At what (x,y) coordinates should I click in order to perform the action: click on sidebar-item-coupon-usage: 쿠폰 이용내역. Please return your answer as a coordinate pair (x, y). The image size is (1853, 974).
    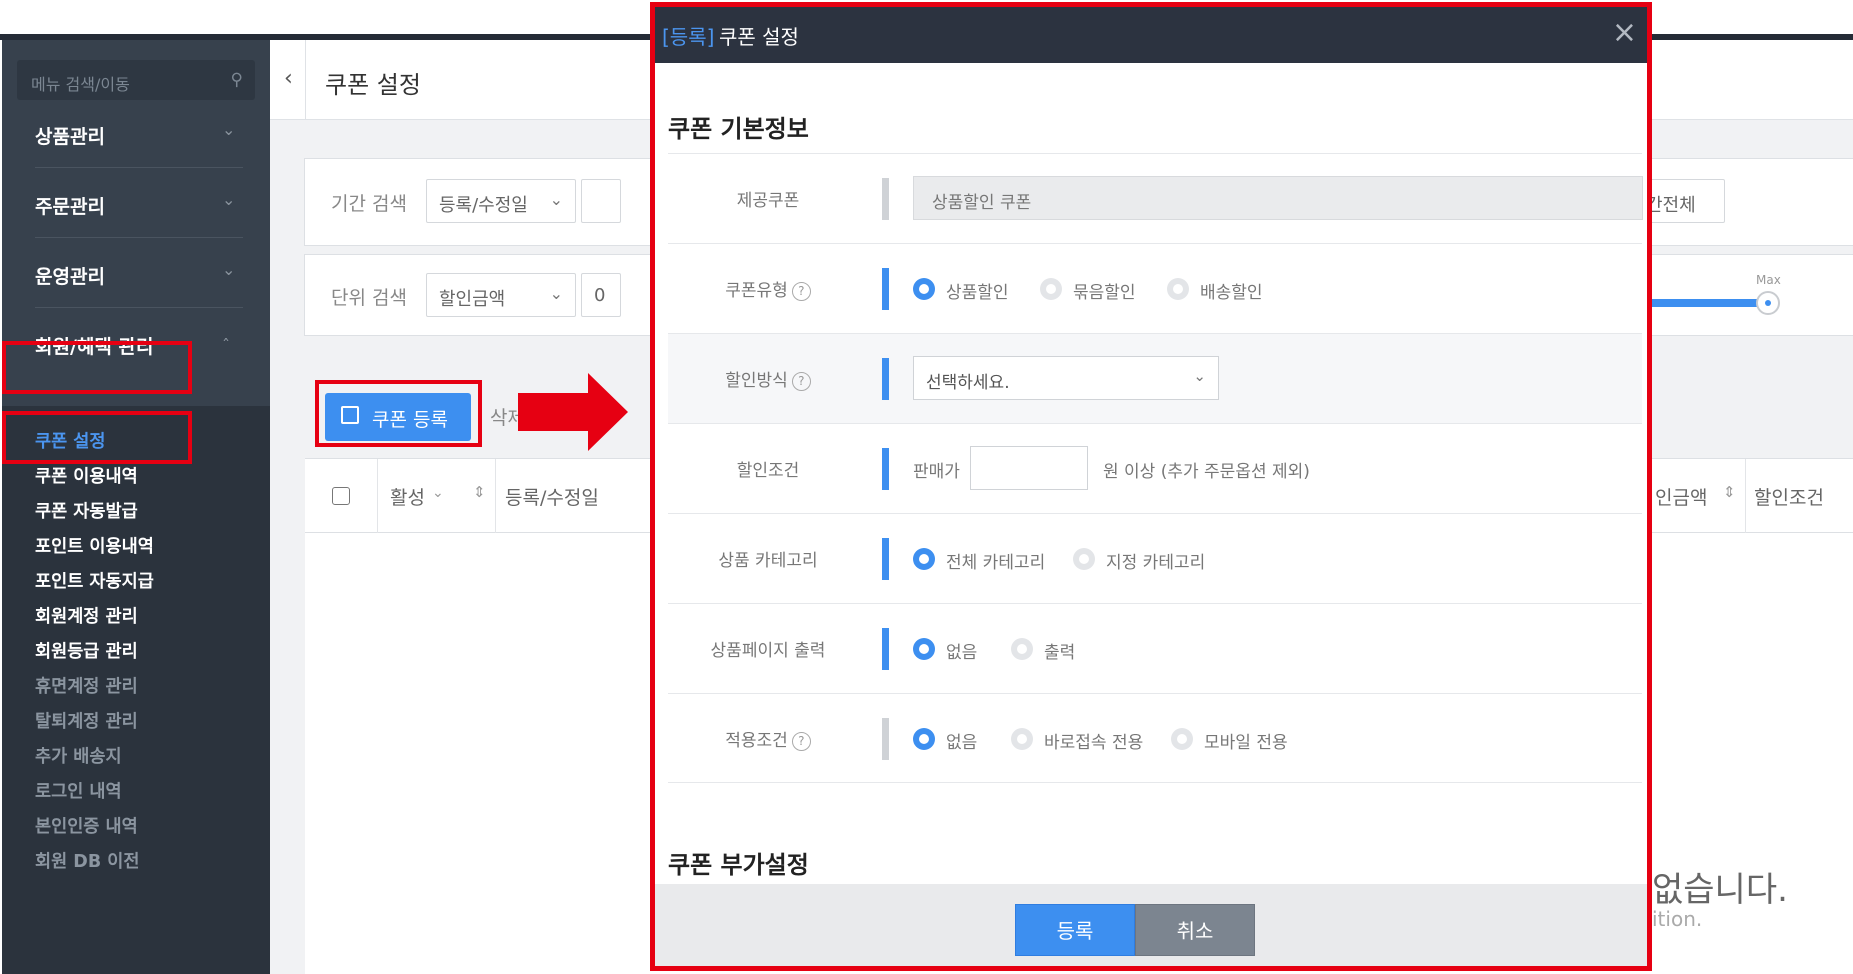
    Looking at the image, I should click on (86, 475).